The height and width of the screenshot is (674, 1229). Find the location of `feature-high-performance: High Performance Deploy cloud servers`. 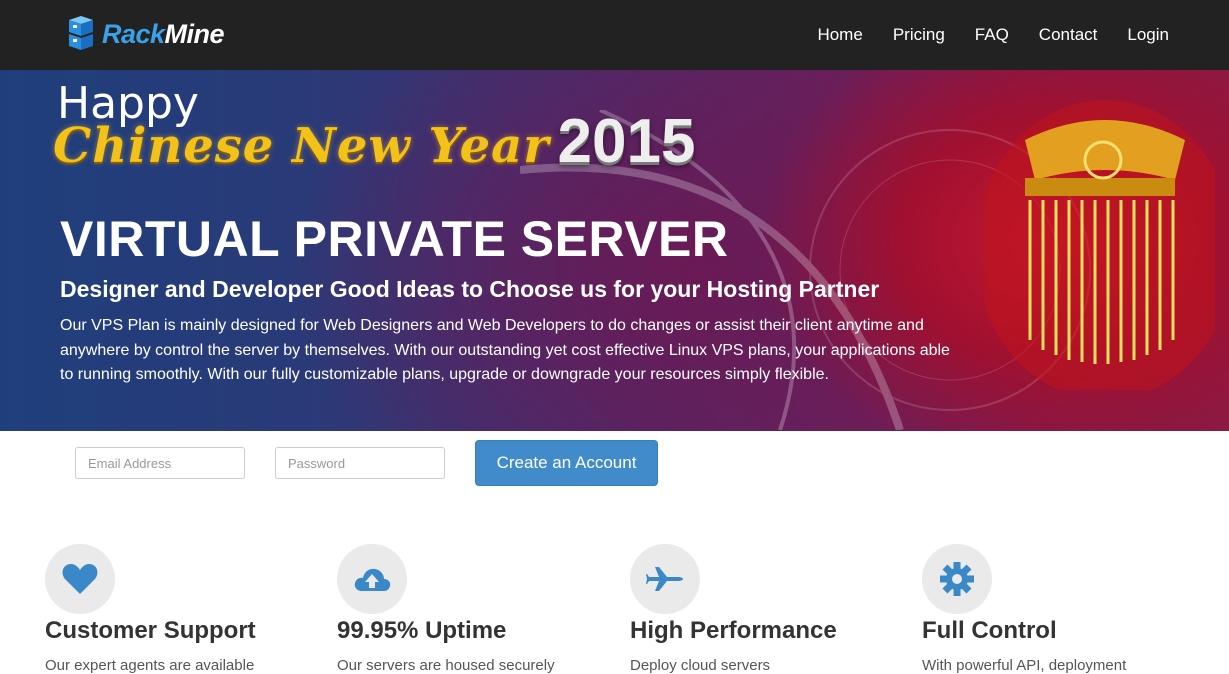

feature-high-performance: High Performance Deploy cloud servers is located at coordinates (760, 609).